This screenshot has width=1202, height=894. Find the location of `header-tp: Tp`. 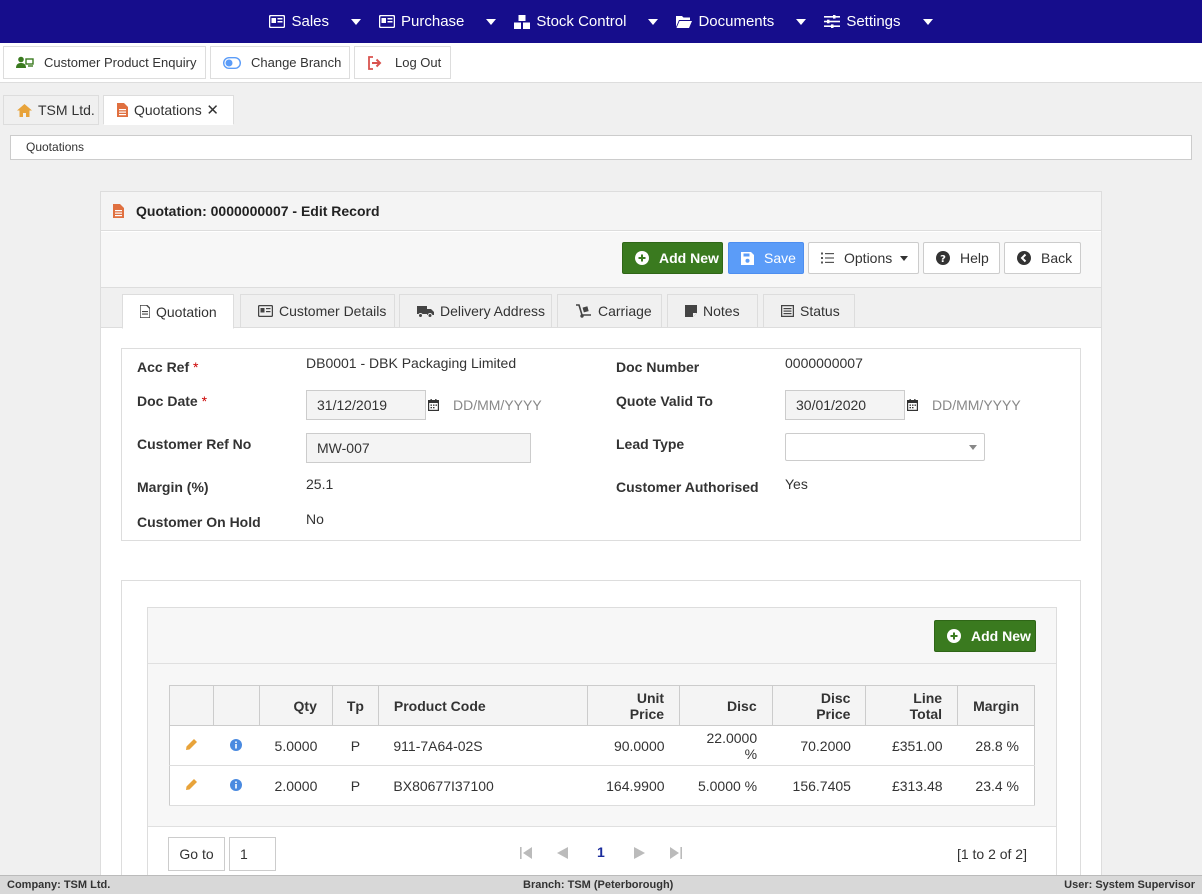

header-tp: Tp is located at coordinates (355, 705).